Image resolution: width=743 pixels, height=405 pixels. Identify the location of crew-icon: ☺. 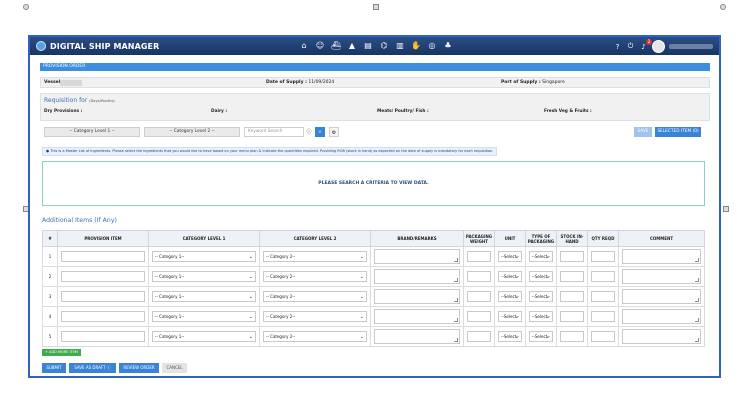
(320, 46).